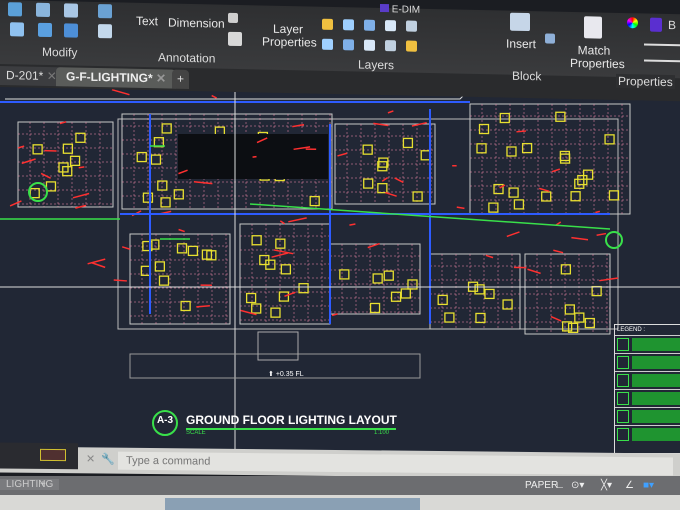 Image resolution: width=680 pixels, height=510 pixels. Describe the element at coordinates (71, 30) in the screenshot. I see `array-icon` at that location.